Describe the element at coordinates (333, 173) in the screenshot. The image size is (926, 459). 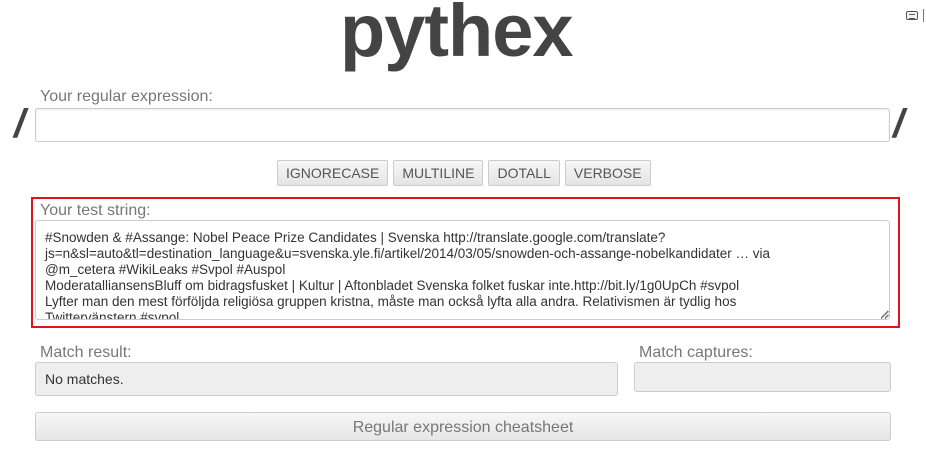
I see `ignorecase-button: IGNORECASE` at that location.